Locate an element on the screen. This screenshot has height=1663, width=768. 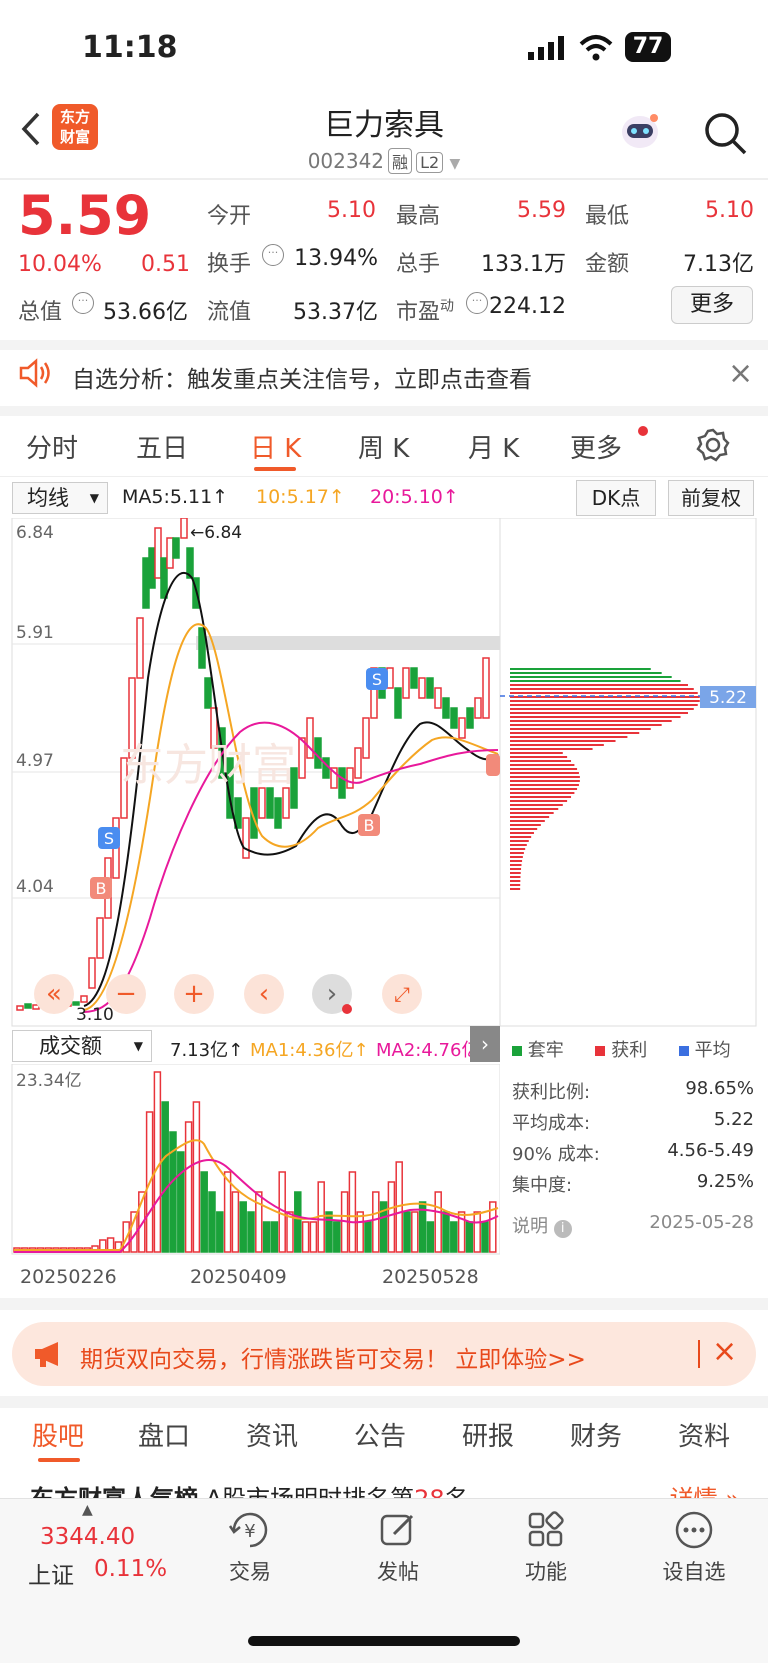
l2-tag: L2 is located at coordinates (430, 162).